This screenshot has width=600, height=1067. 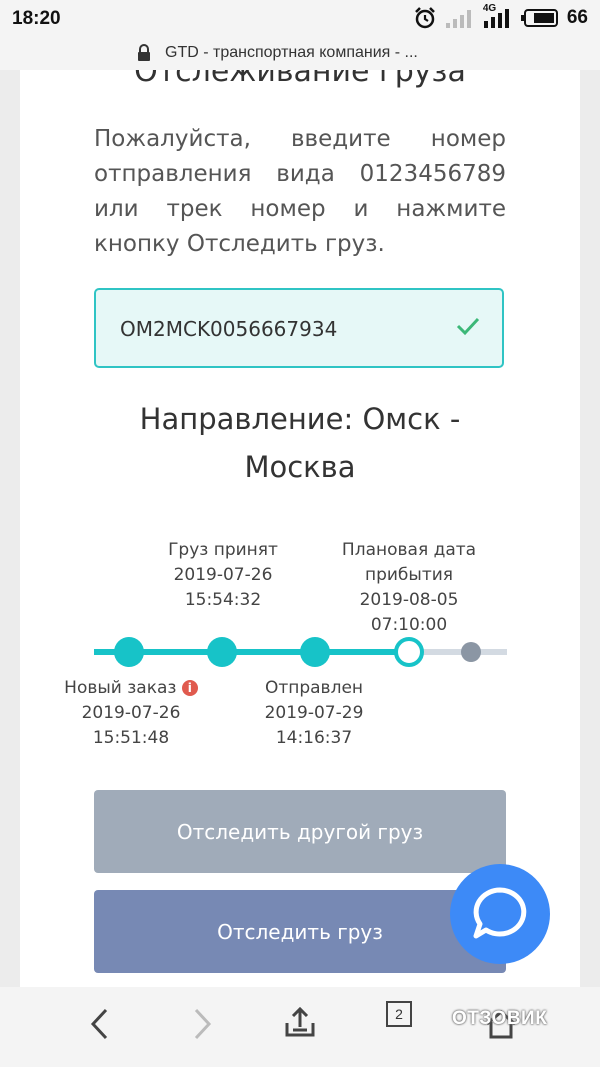 What do you see at coordinates (36, 18) in the screenshot?
I see `status-time: 18:20` at bounding box center [36, 18].